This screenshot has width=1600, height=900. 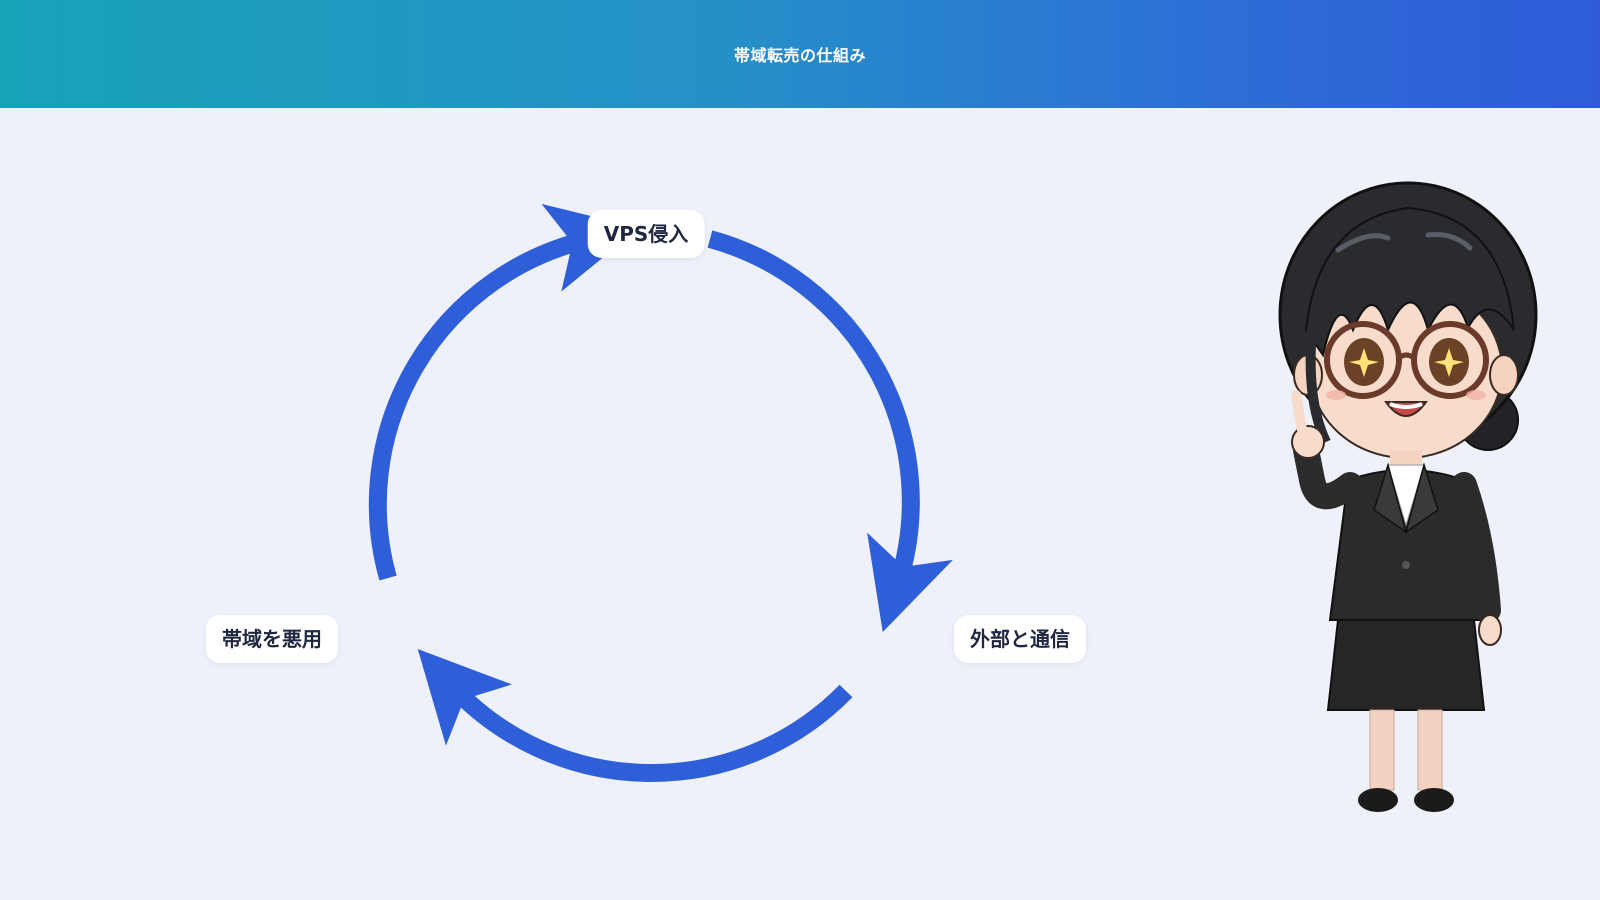 I want to click on arrow-external-to-abuse, so click(x=635, y=715).